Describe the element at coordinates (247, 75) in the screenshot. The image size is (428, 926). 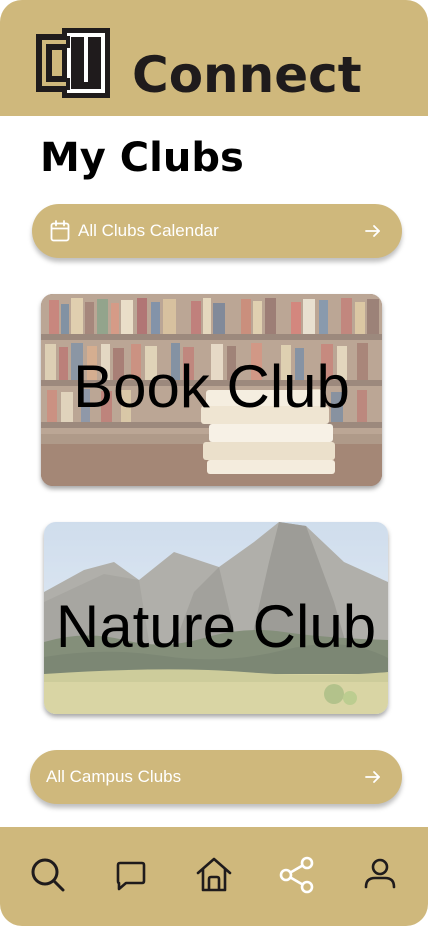
I see `app-title: Connect` at that location.